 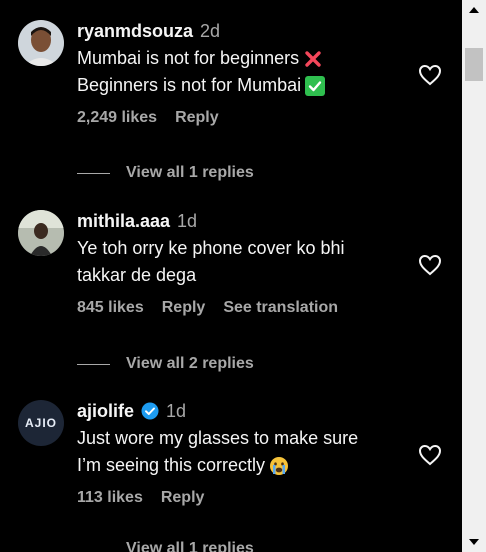 What do you see at coordinates (211, 248) in the screenshot?
I see `comment-line: Ye toh orry ke phone cover ko bhi` at bounding box center [211, 248].